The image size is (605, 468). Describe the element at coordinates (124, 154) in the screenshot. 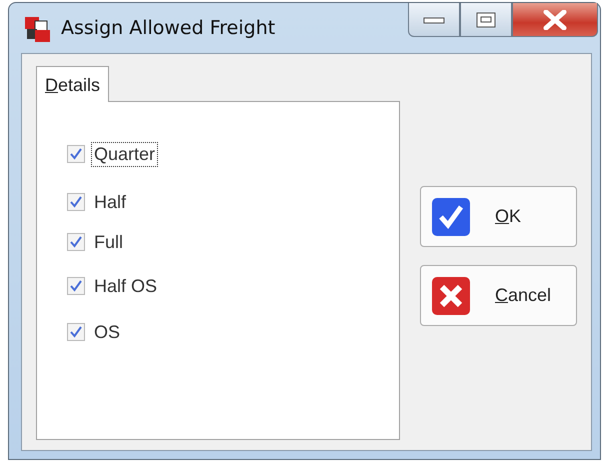

I see `checkbox-label: Quarter` at that location.